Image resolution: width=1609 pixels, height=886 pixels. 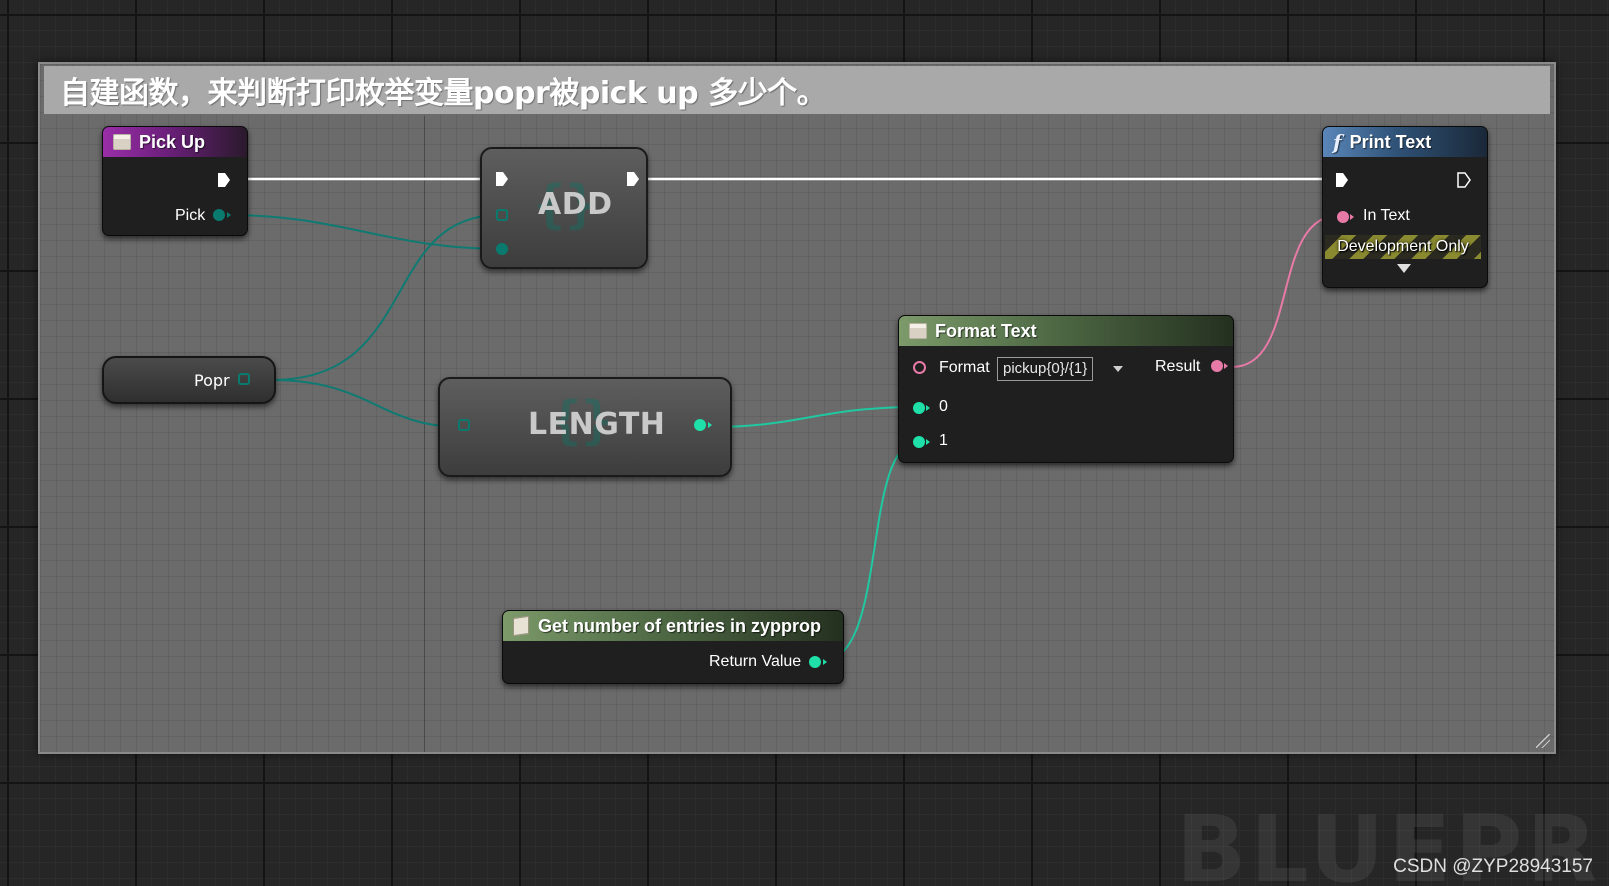 What do you see at coordinates (1045, 369) in the screenshot?
I see `format-string-input: pickup{0}/{1}` at bounding box center [1045, 369].